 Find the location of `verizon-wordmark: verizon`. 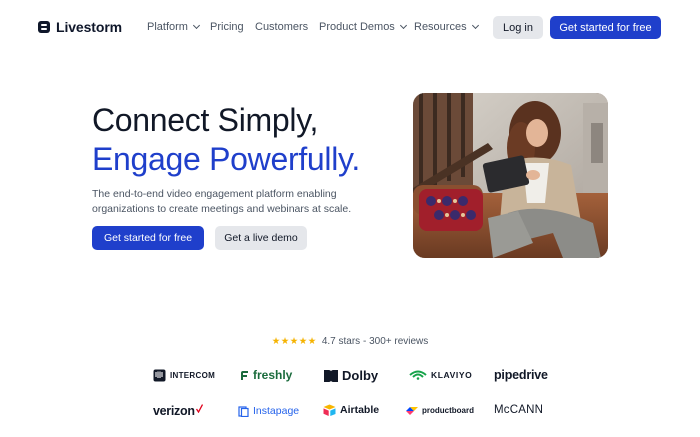

verizon-wordmark: verizon is located at coordinates (174, 411).